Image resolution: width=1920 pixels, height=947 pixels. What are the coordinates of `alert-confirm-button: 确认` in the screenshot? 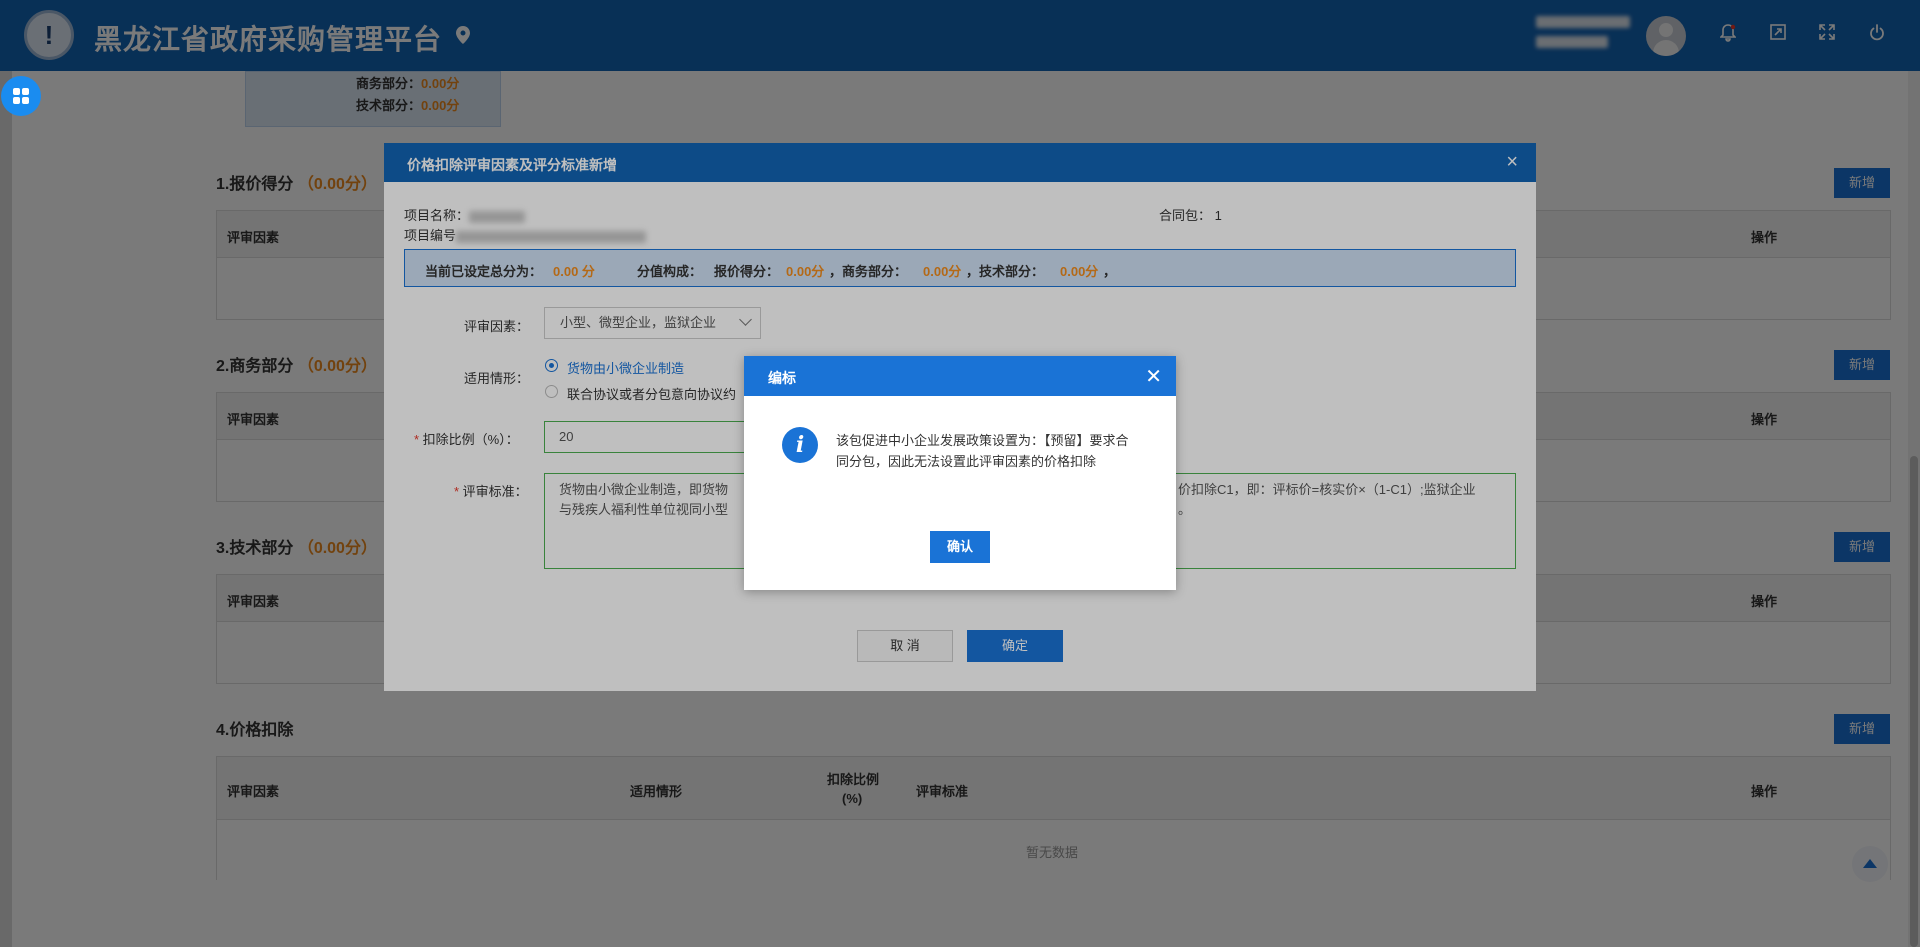 It's located at (960, 547).